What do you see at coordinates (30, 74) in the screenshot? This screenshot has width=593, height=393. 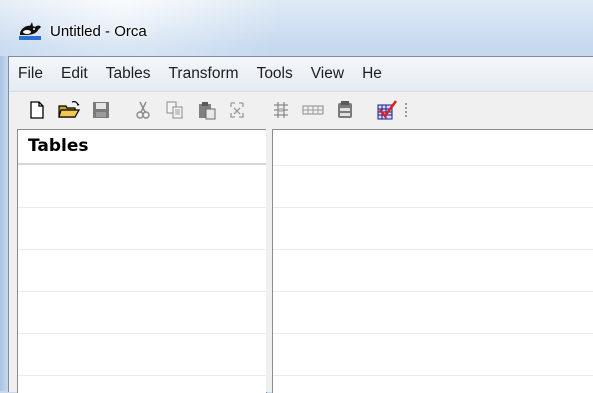 I see `menu-file: File` at bounding box center [30, 74].